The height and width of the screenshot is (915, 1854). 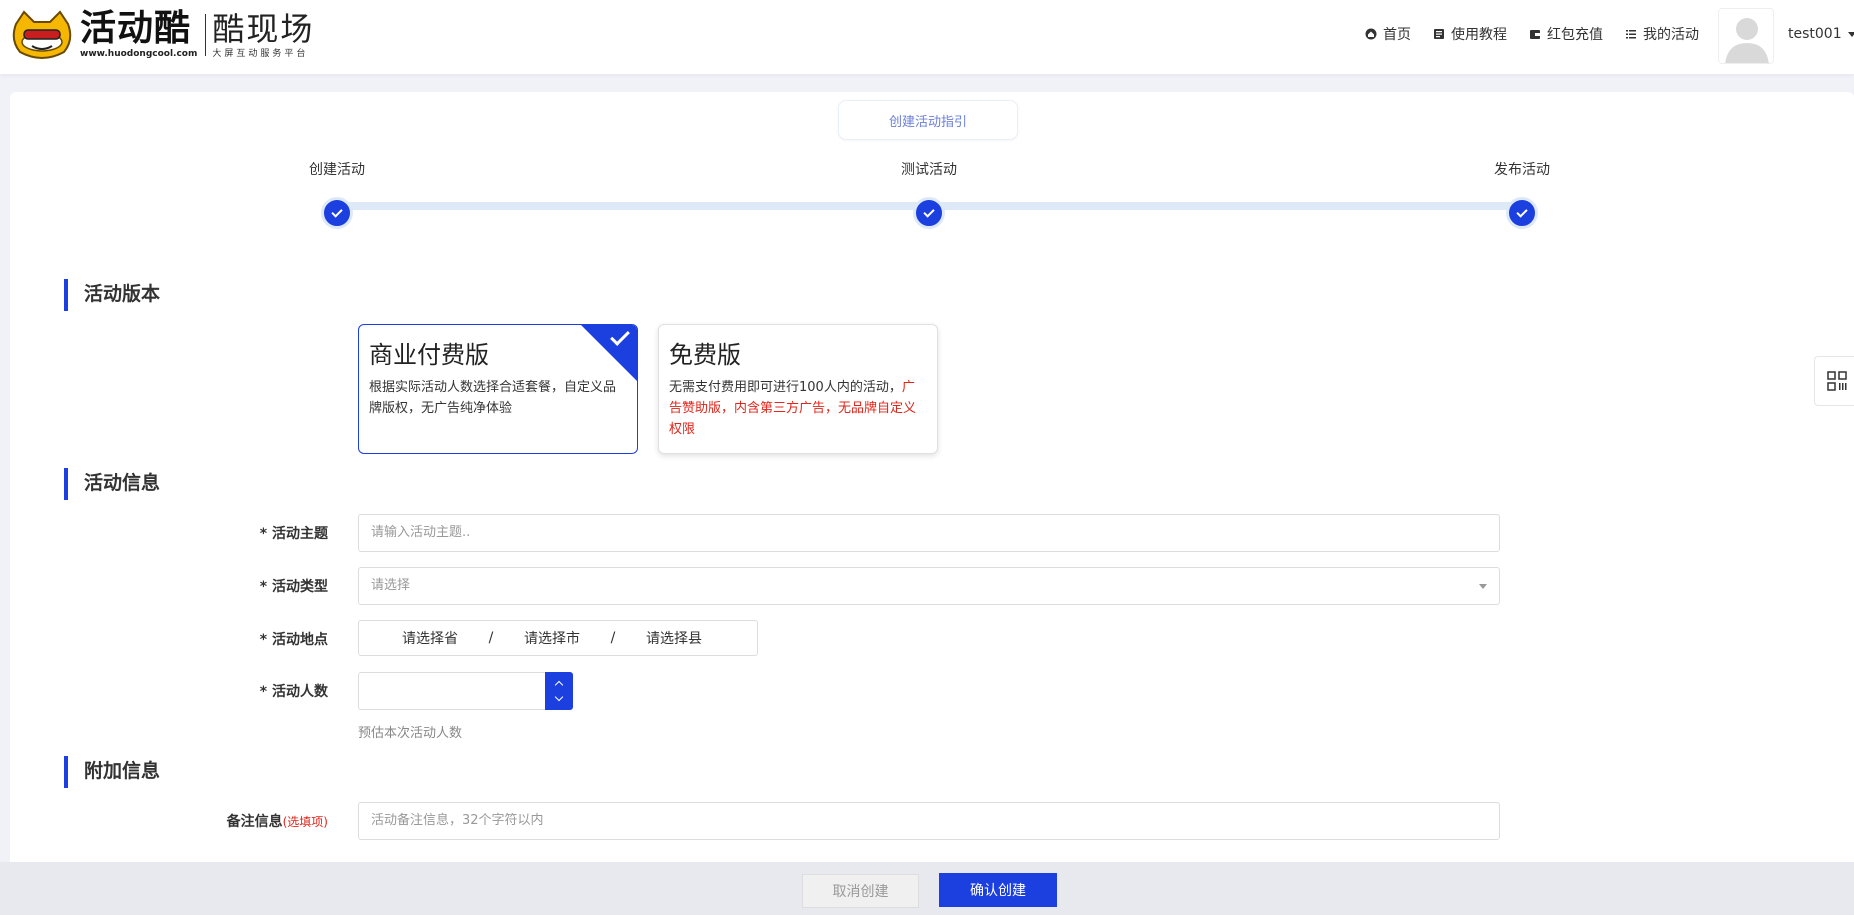 I want to click on nav-tutorial: 使用教程, so click(x=1470, y=34).